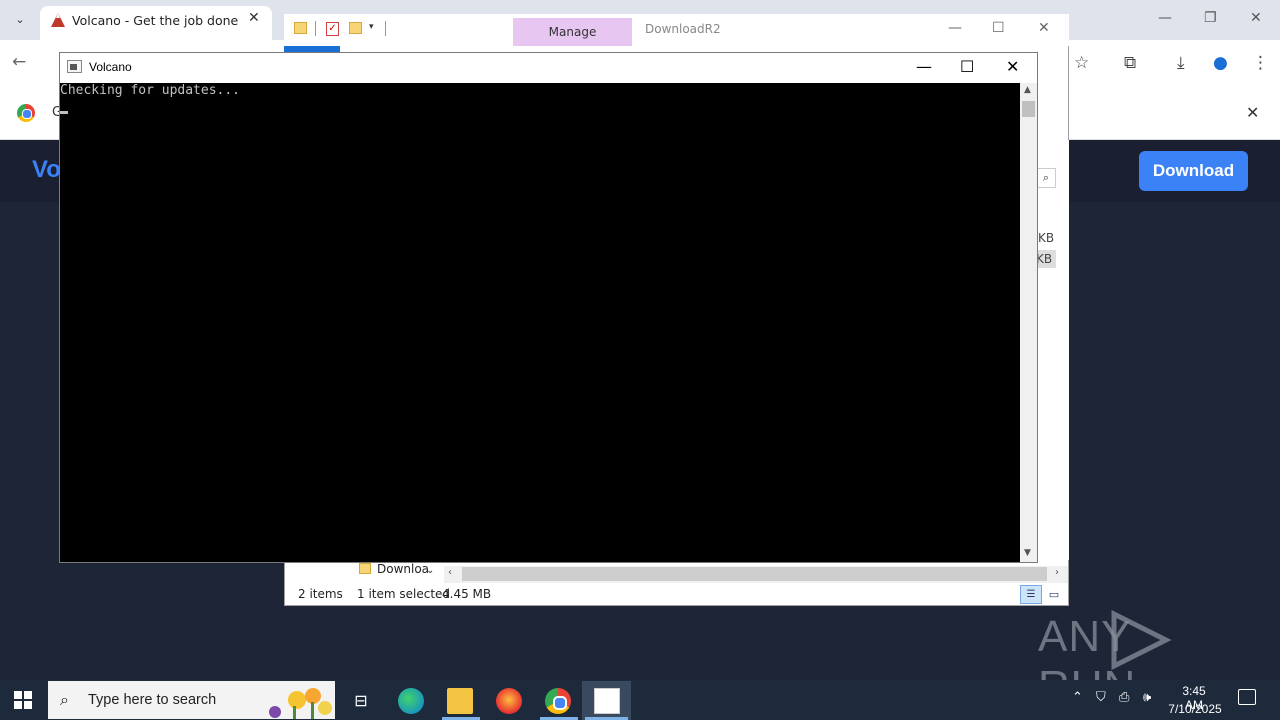  I want to click on profile-icon: ●, so click(1220, 63).